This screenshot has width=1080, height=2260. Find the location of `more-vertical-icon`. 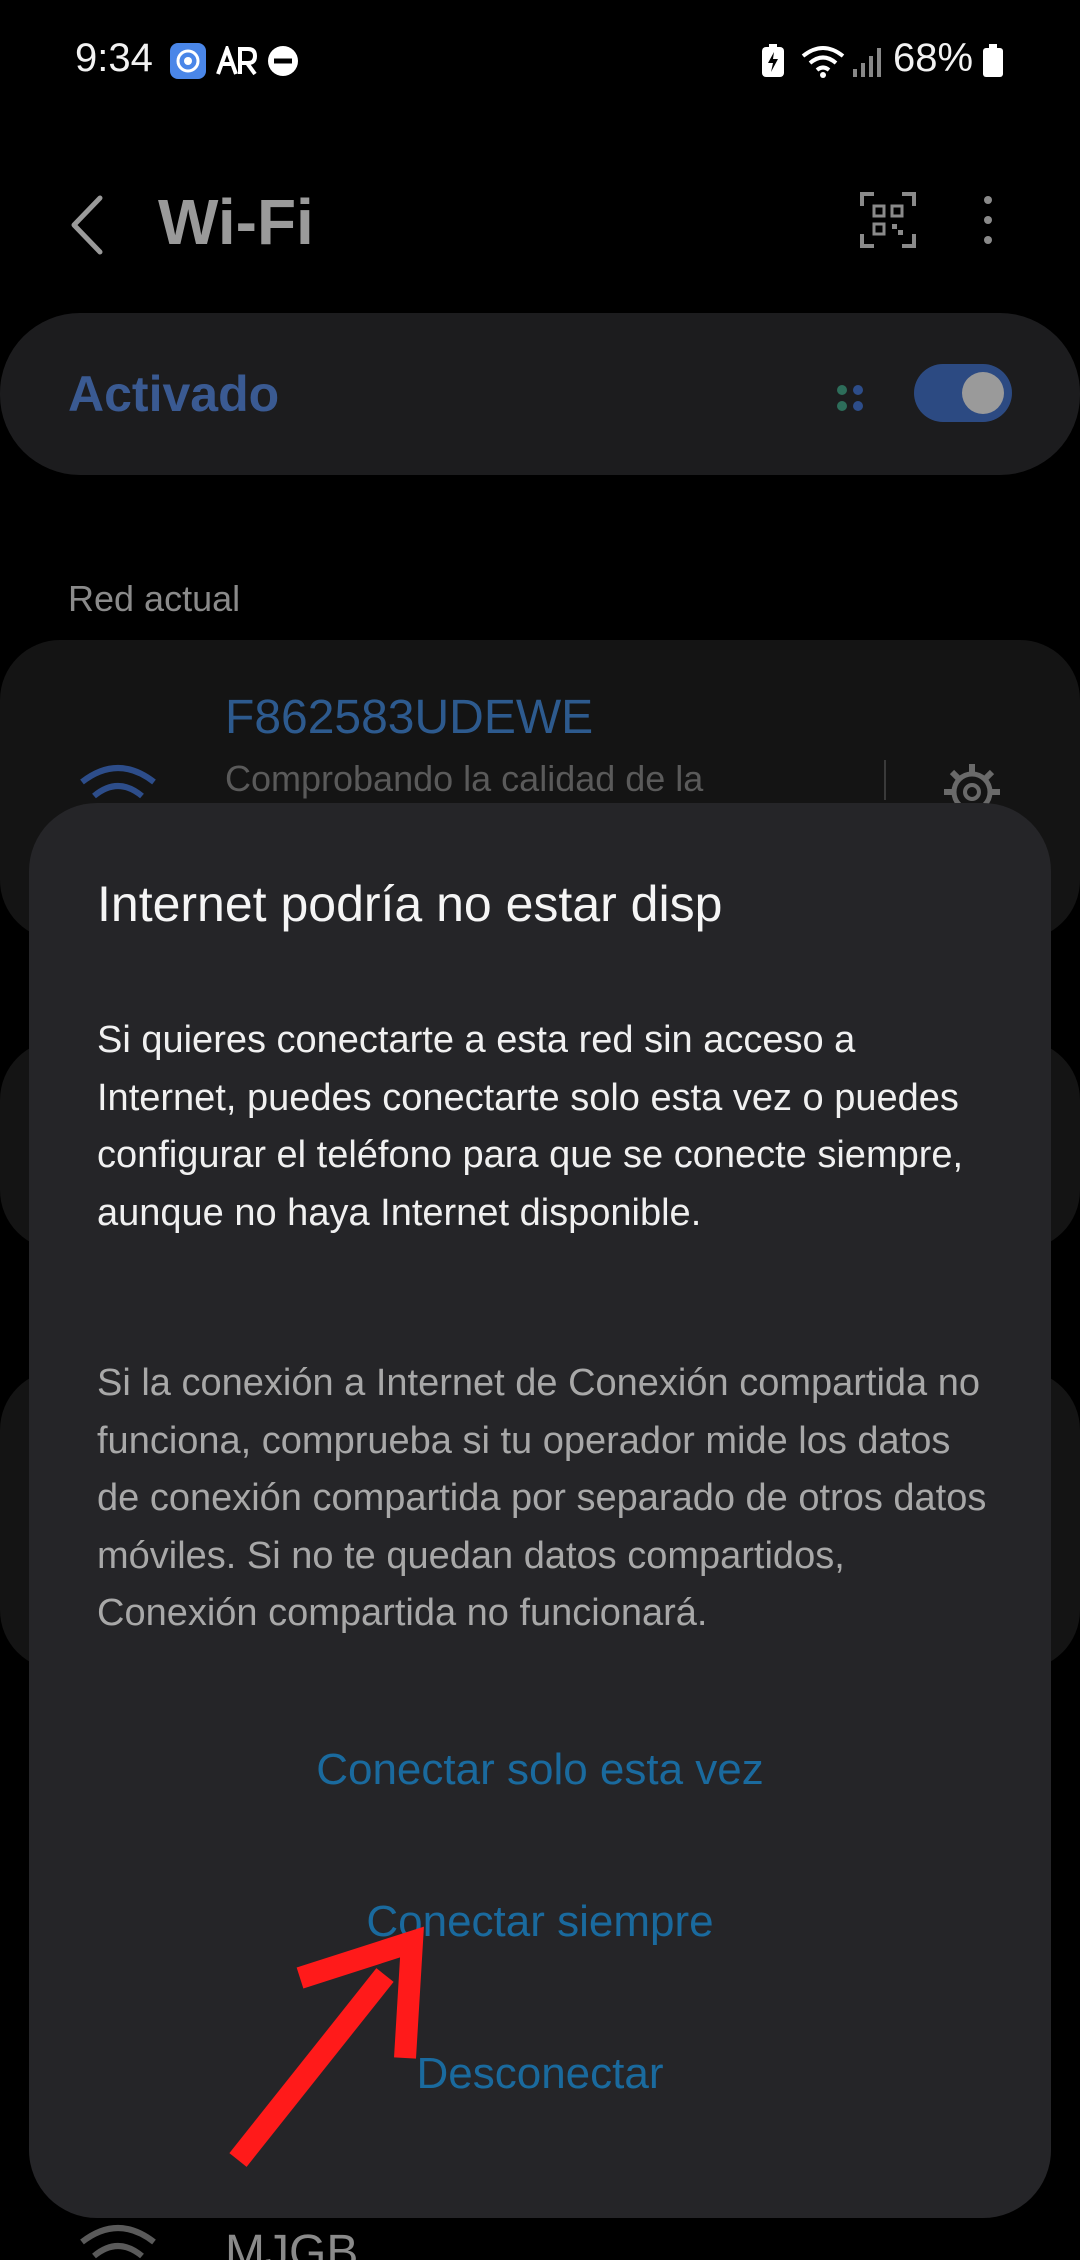

more-vertical-icon is located at coordinates (988, 220).